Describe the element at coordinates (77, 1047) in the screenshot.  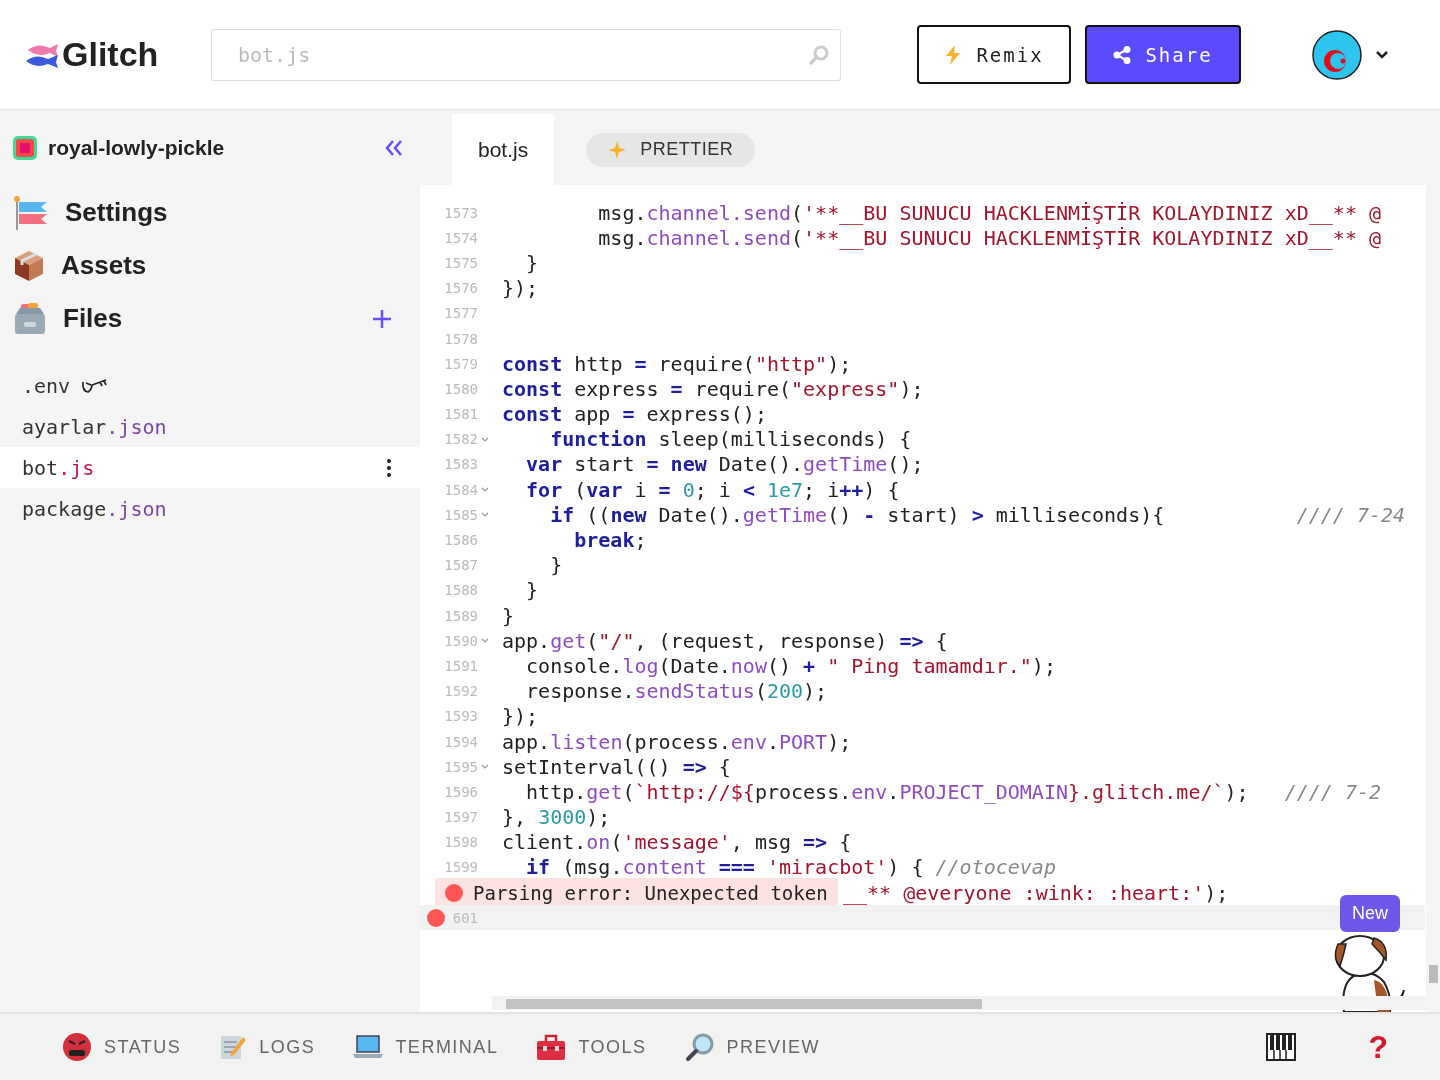
I see `angry-face-icon` at that location.